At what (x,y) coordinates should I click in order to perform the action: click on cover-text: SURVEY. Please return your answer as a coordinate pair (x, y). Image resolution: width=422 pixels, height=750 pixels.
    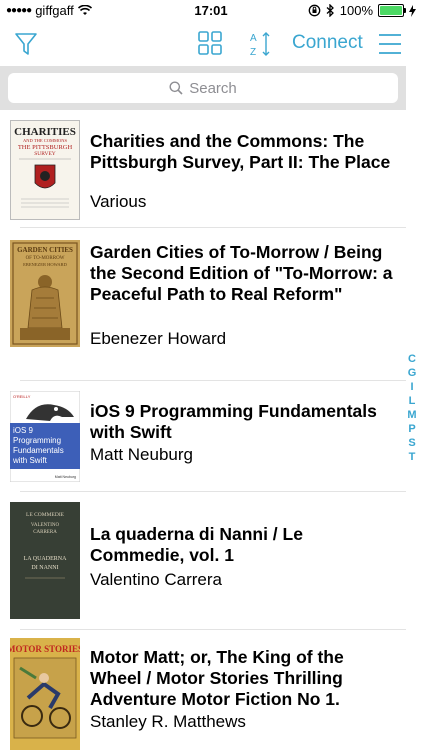
    Looking at the image, I should click on (45, 154).